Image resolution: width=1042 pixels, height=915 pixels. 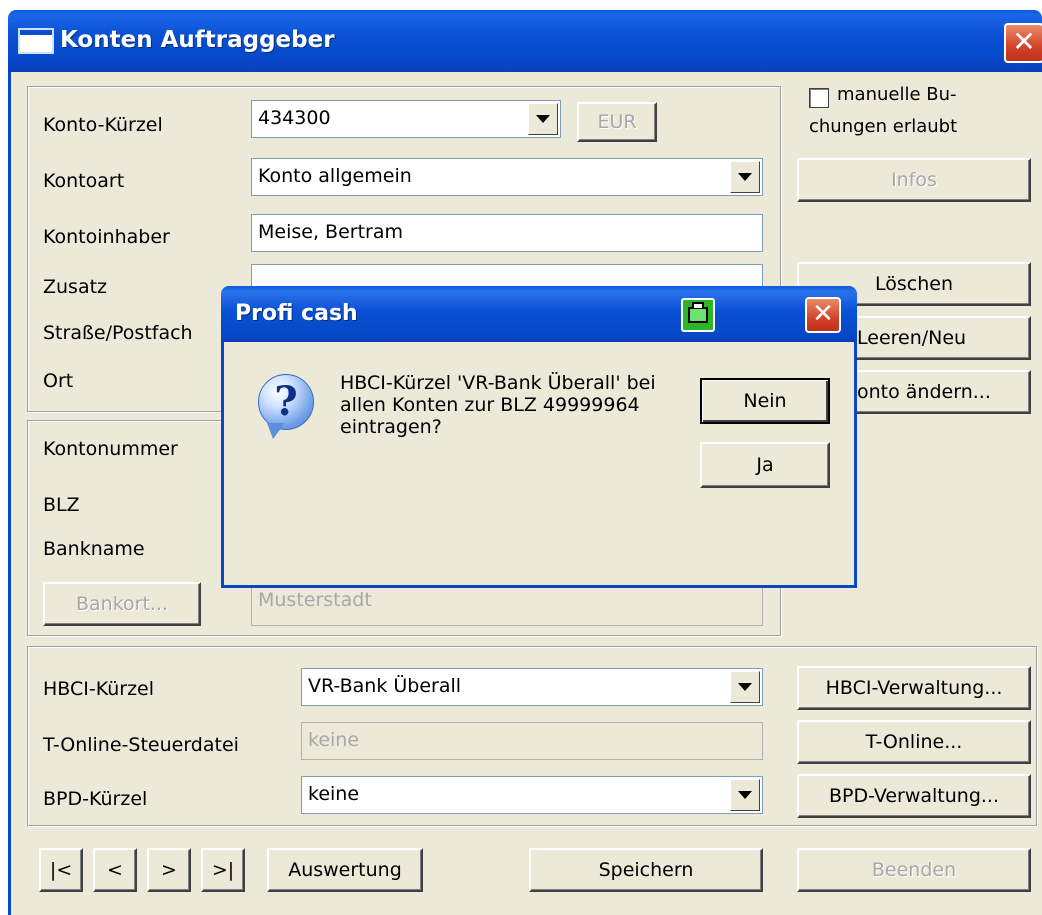 I want to click on currency-button: EUR, so click(x=617, y=122).